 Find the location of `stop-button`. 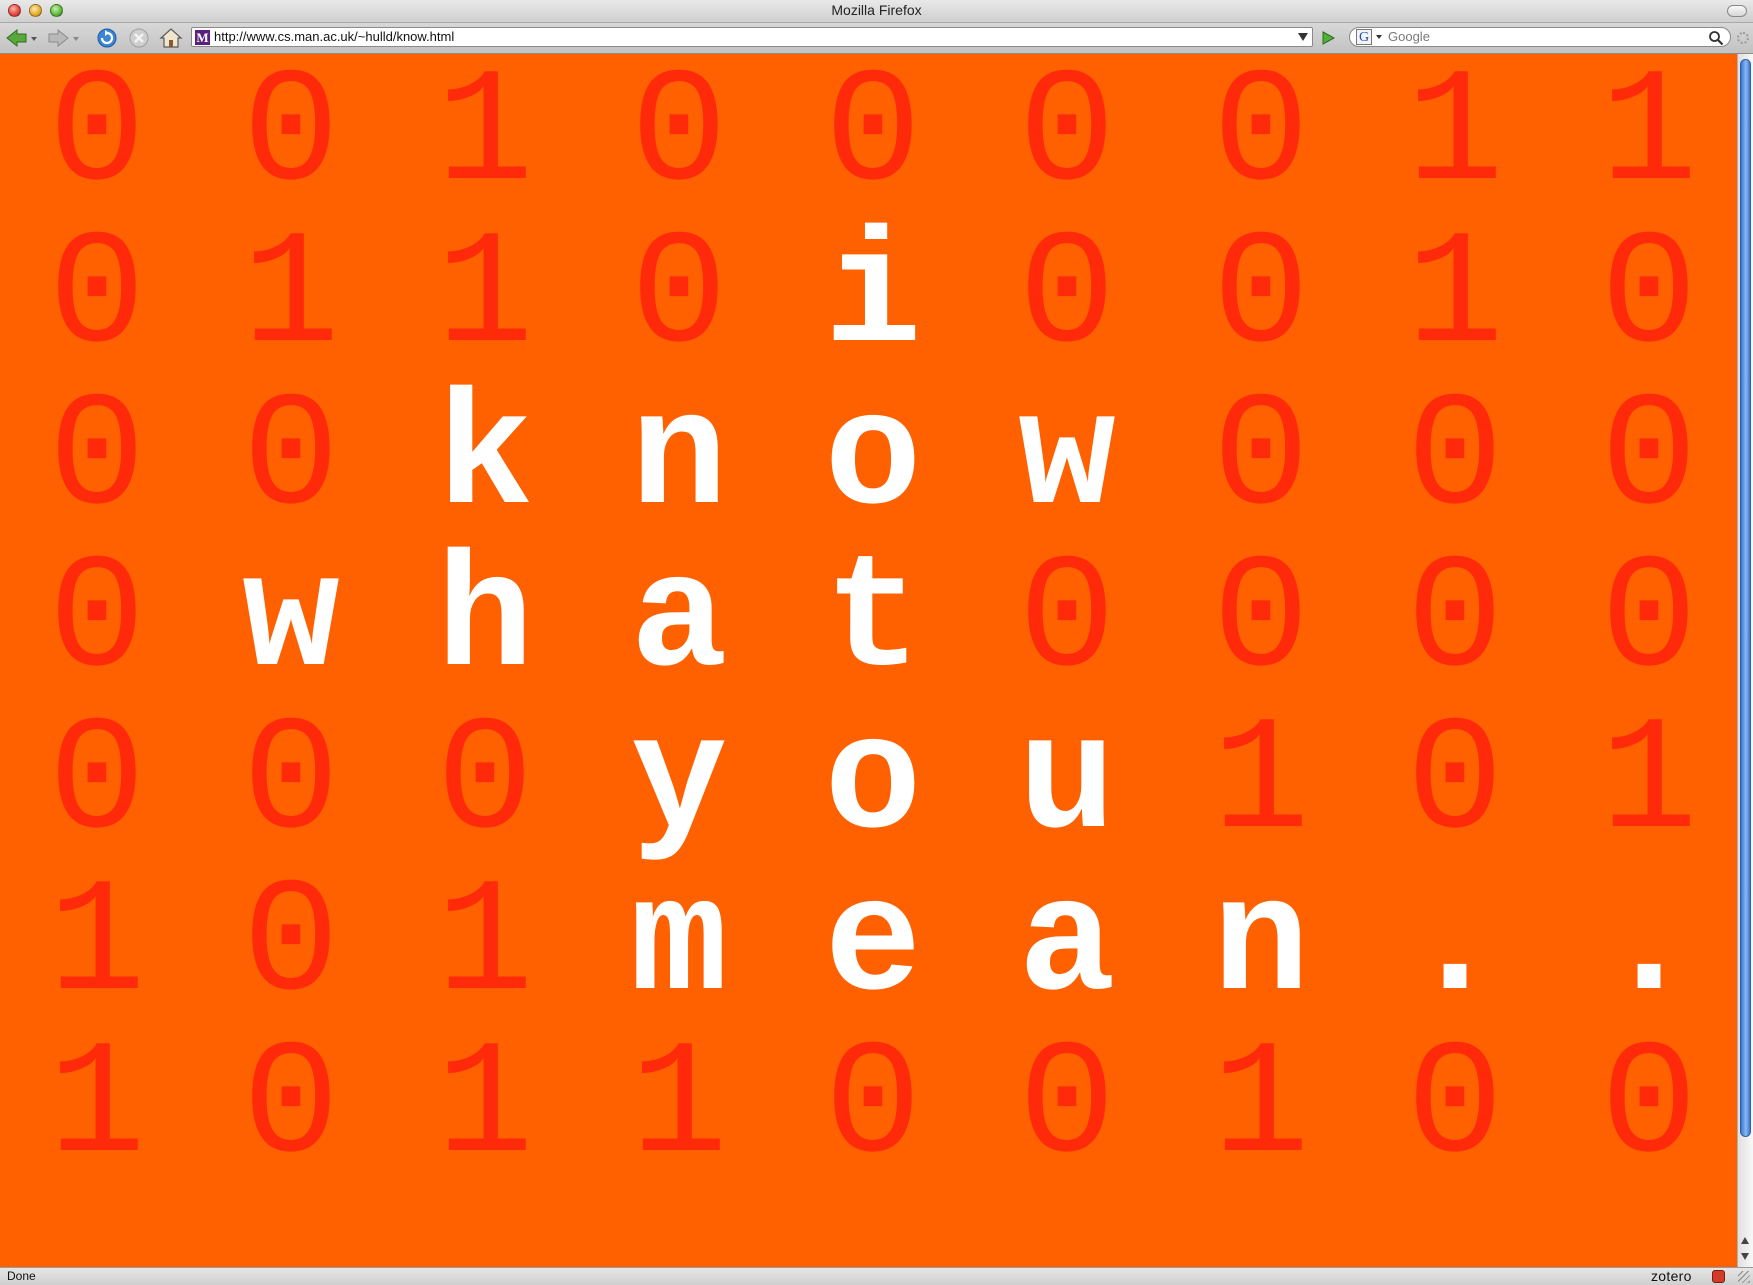

stop-button is located at coordinates (139, 38).